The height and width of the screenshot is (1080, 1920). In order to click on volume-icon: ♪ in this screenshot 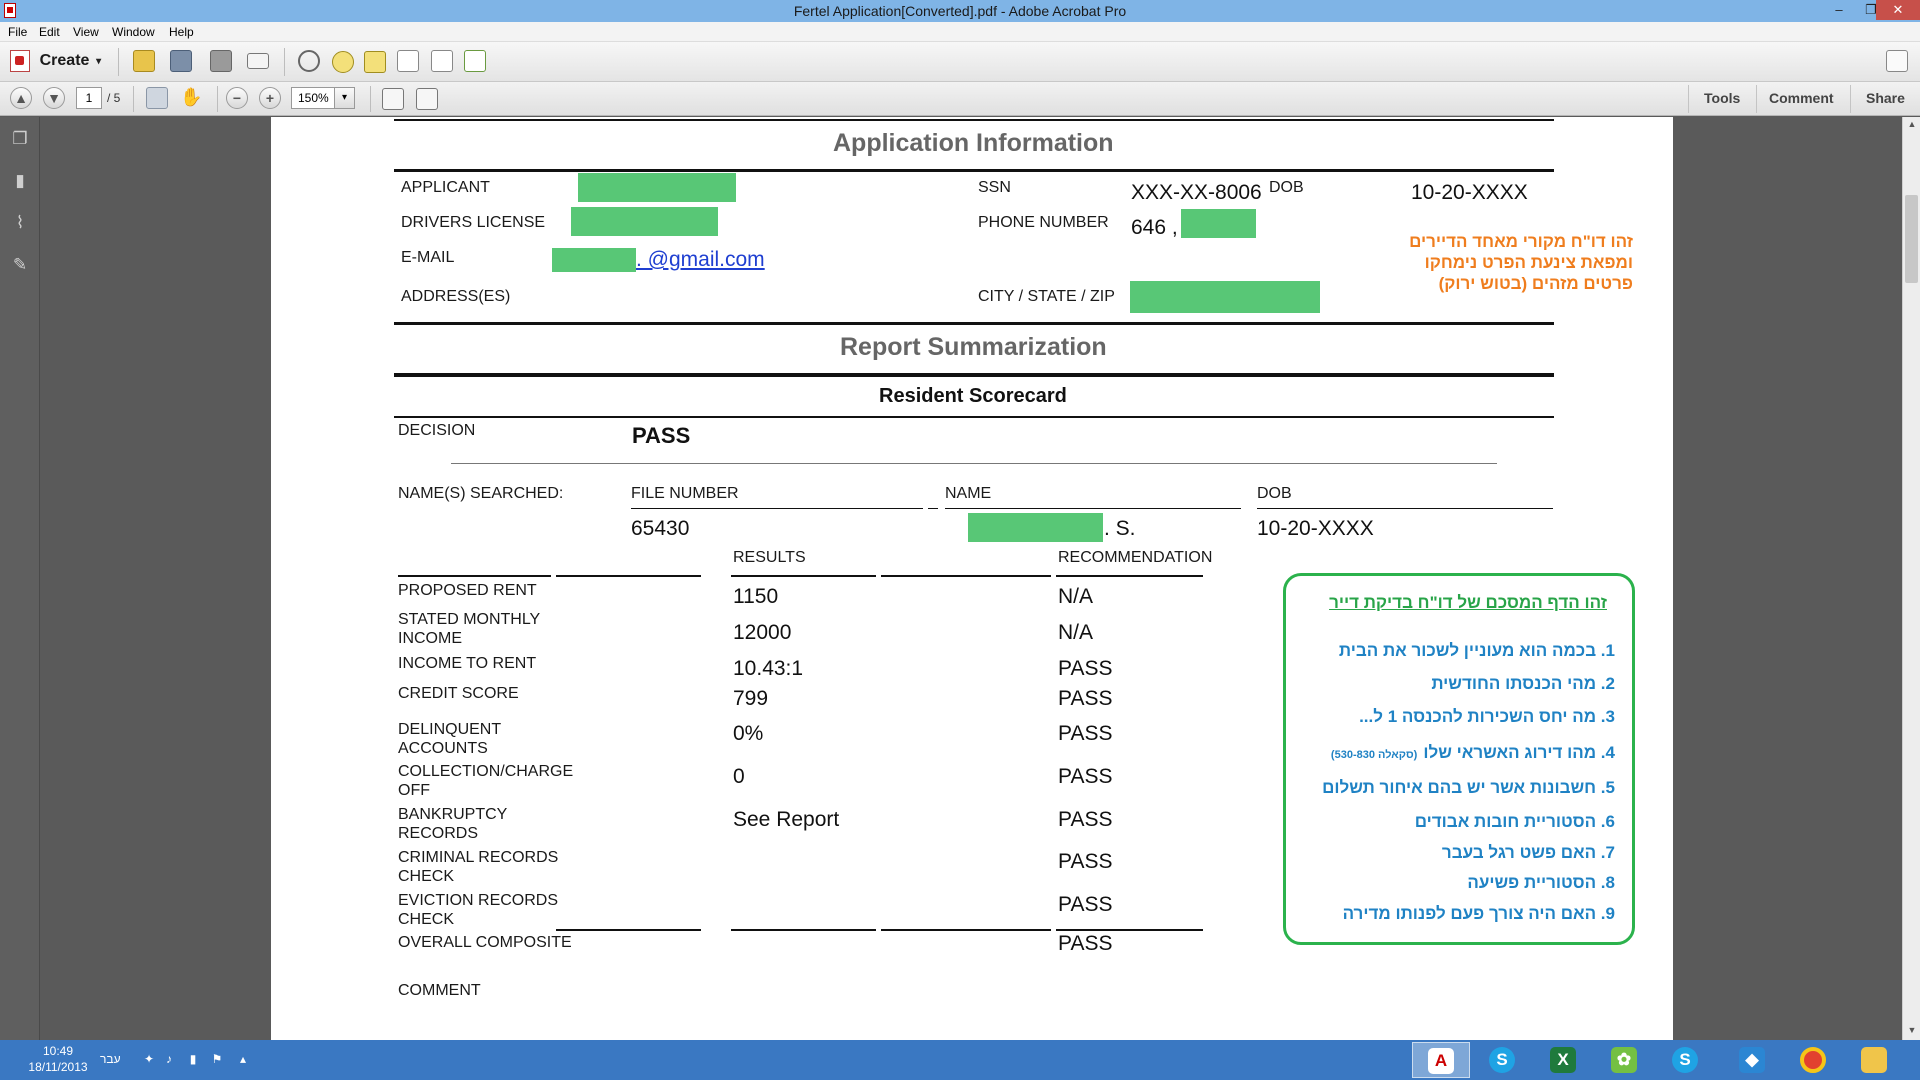, I will do `click(169, 1059)`.